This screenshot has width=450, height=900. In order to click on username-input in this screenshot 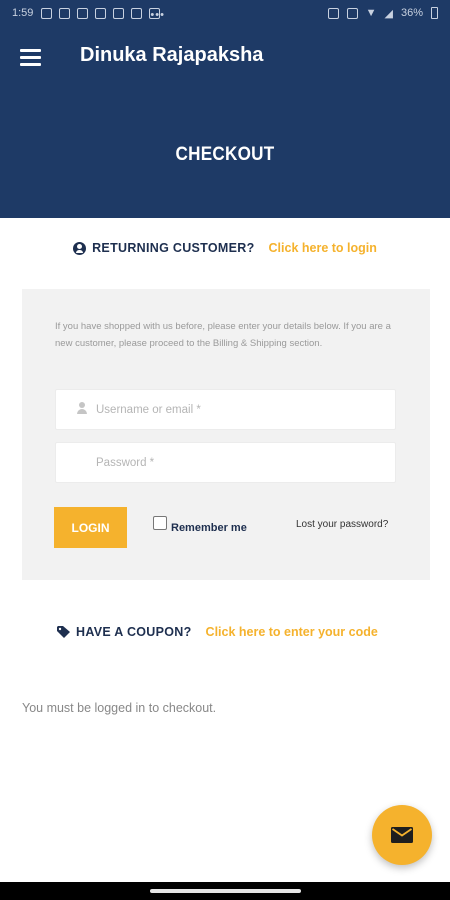, I will do `click(225, 409)`.